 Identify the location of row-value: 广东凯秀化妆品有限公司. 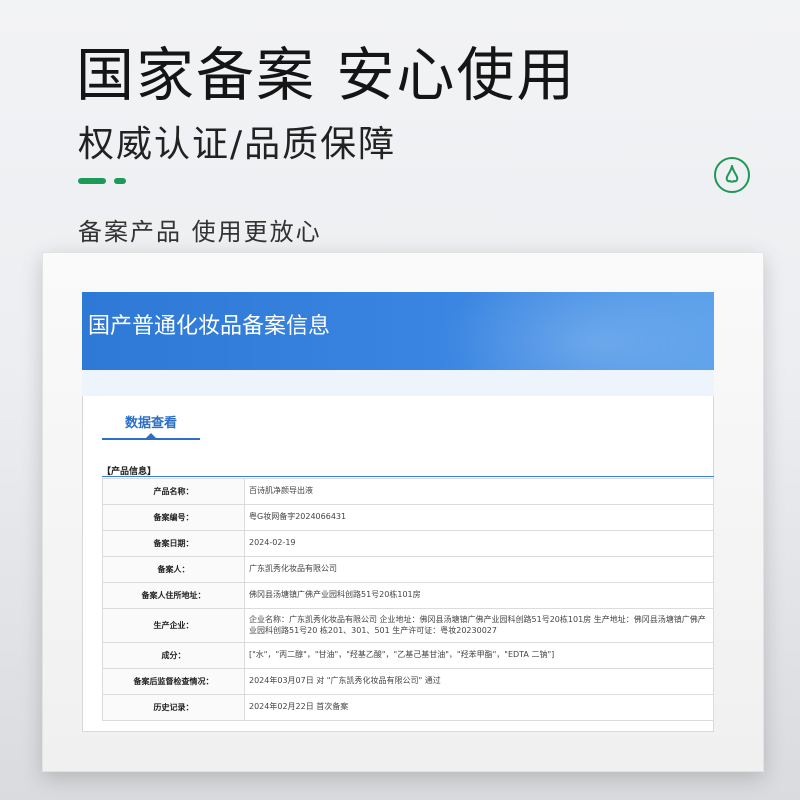
(479, 569).